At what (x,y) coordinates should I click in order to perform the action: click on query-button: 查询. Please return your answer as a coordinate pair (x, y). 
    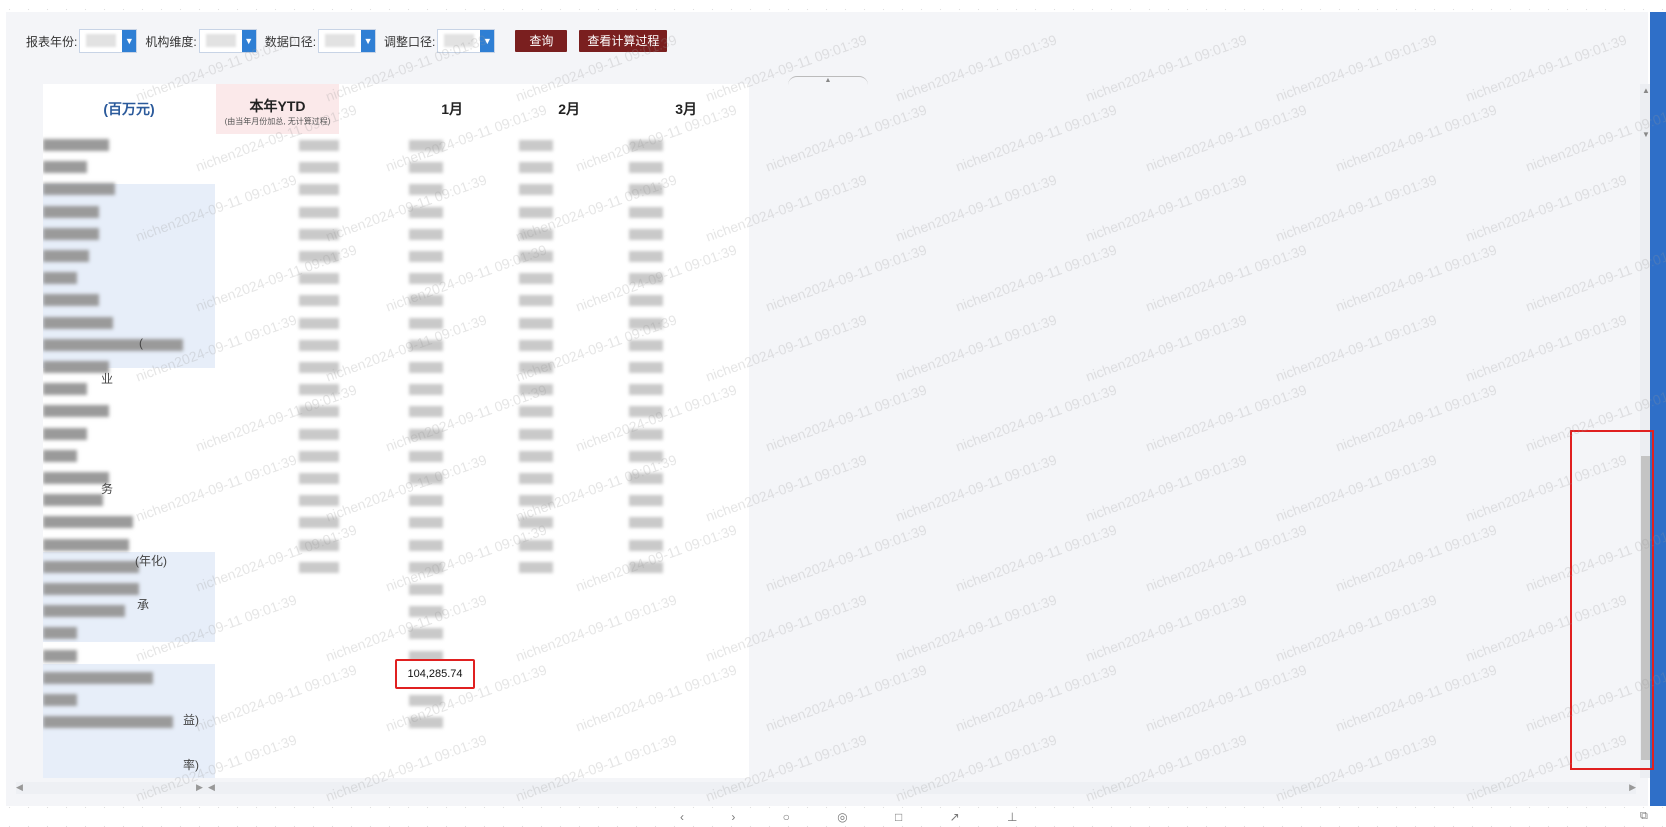
    Looking at the image, I should click on (541, 41).